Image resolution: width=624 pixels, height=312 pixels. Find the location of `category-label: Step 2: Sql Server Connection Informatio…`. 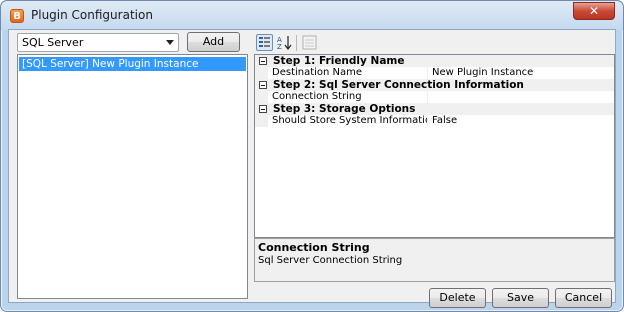

category-label: Step 2: Sql Server Connection Informatio… is located at coordinates (398, 85).